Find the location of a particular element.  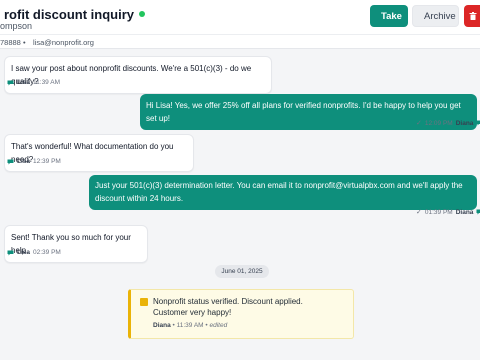

trash-icon is located at coordinates (473, 16).